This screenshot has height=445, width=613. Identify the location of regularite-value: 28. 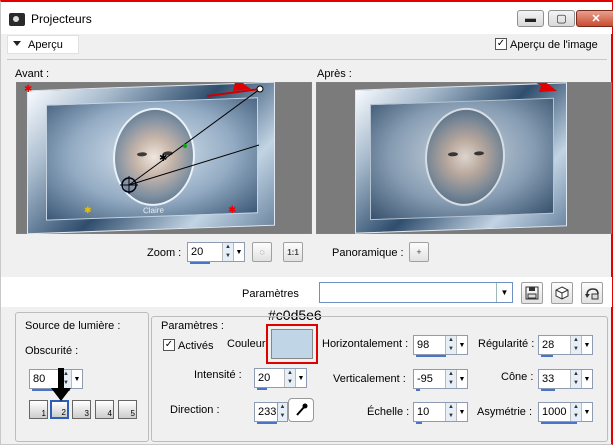
(554, 345).